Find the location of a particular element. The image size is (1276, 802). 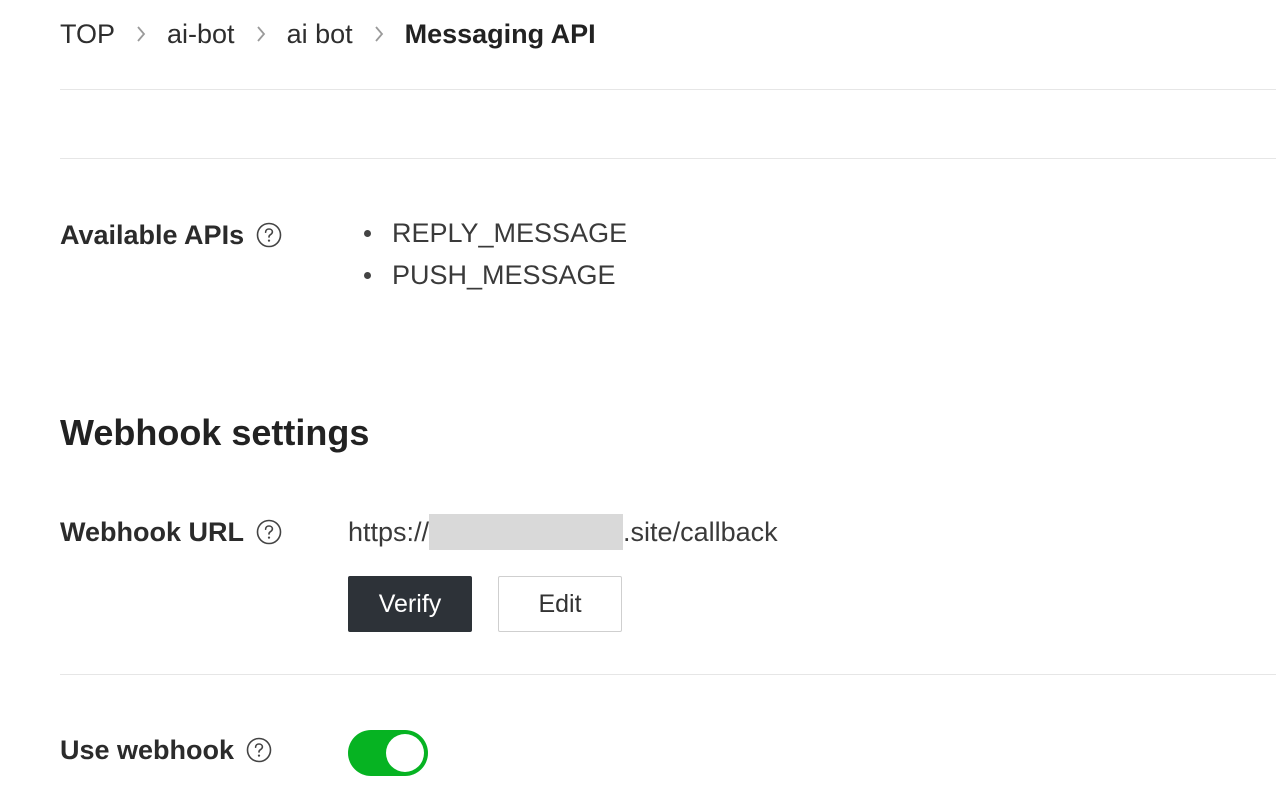

breadcrumb-provider: ai-bot is located at coordinates (201, 34).